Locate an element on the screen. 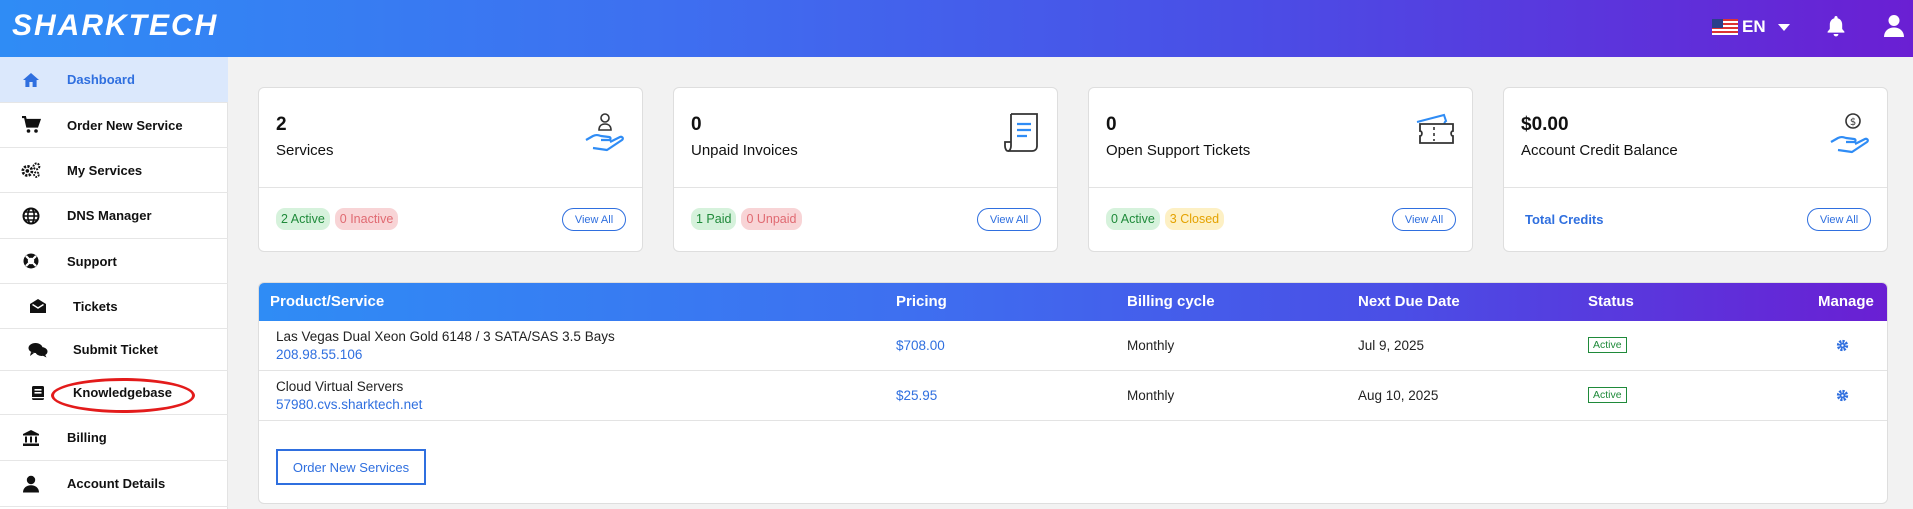 This screenshot has width=1913, height=509. sidebar-item-label: My Services is located at coordinates (105, 170).